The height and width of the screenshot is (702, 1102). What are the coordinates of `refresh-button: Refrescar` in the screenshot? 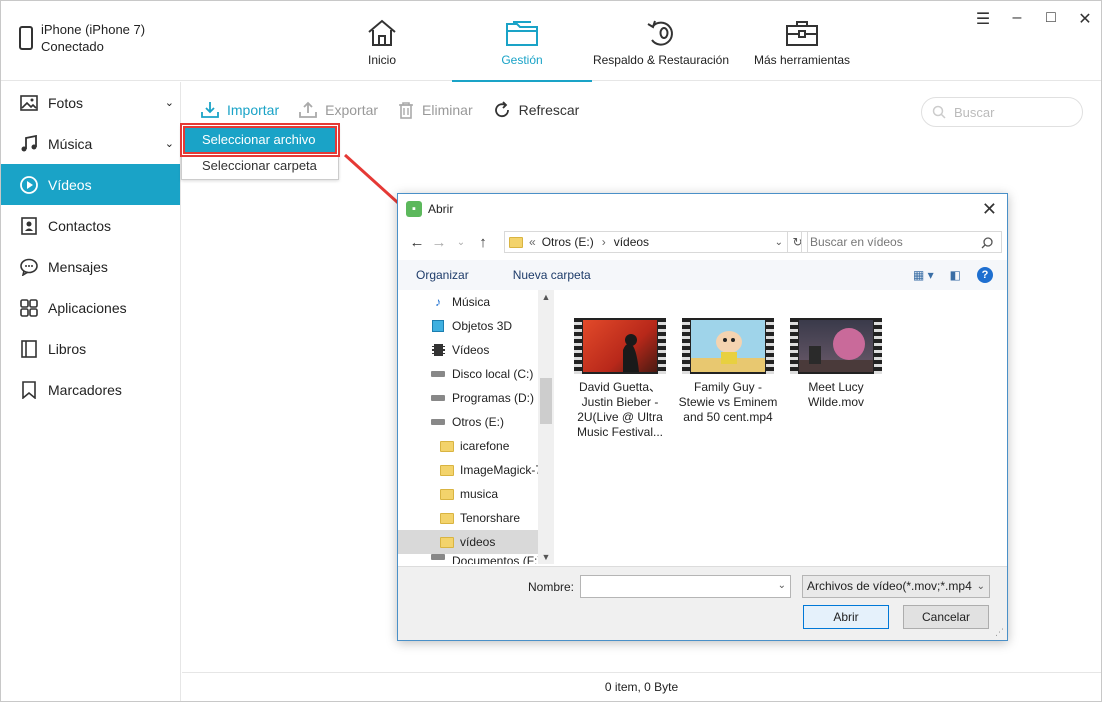 It's located at (536, 110).